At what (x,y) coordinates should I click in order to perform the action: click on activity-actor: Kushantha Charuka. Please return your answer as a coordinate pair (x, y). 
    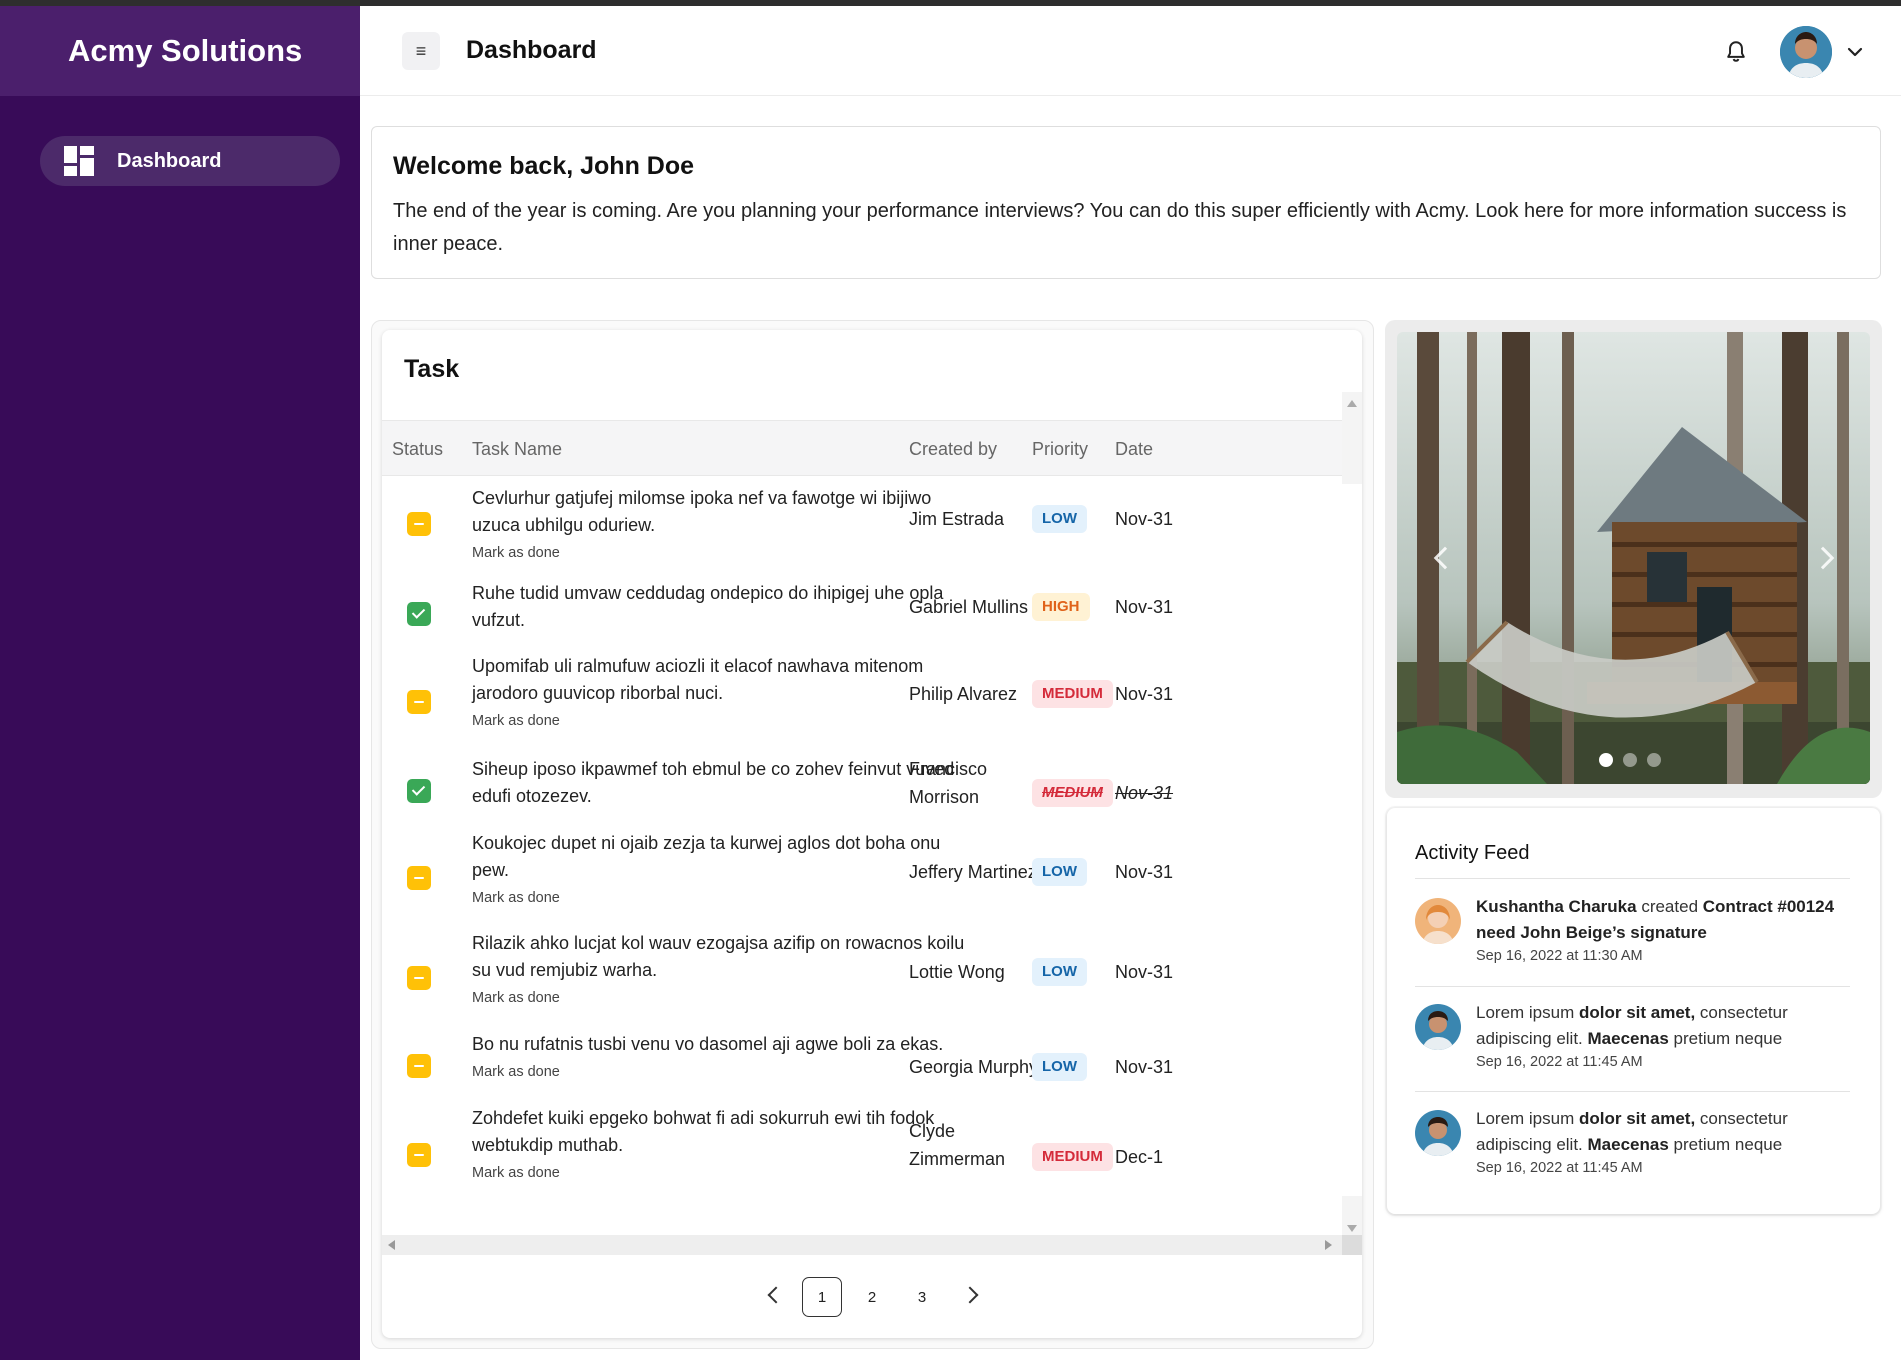
    Looking at the image, I should click on (1556, 906).